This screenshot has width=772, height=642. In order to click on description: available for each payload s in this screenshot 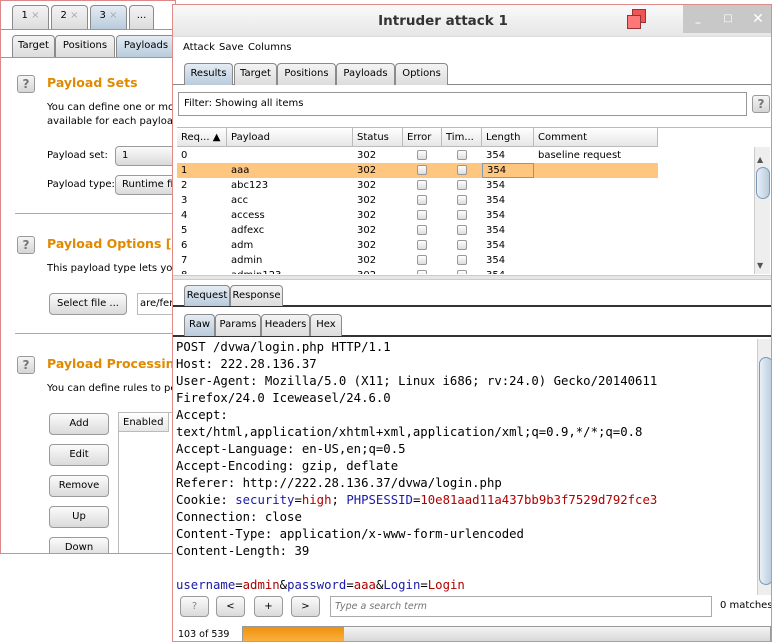, I will do `click(111, 121)`.